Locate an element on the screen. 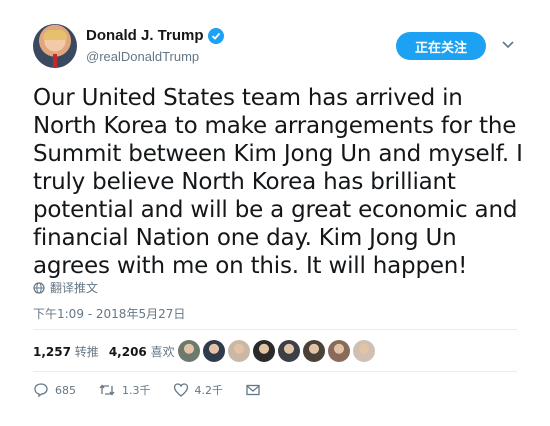  verified-badge-icon is located at coordinates (215, 35).